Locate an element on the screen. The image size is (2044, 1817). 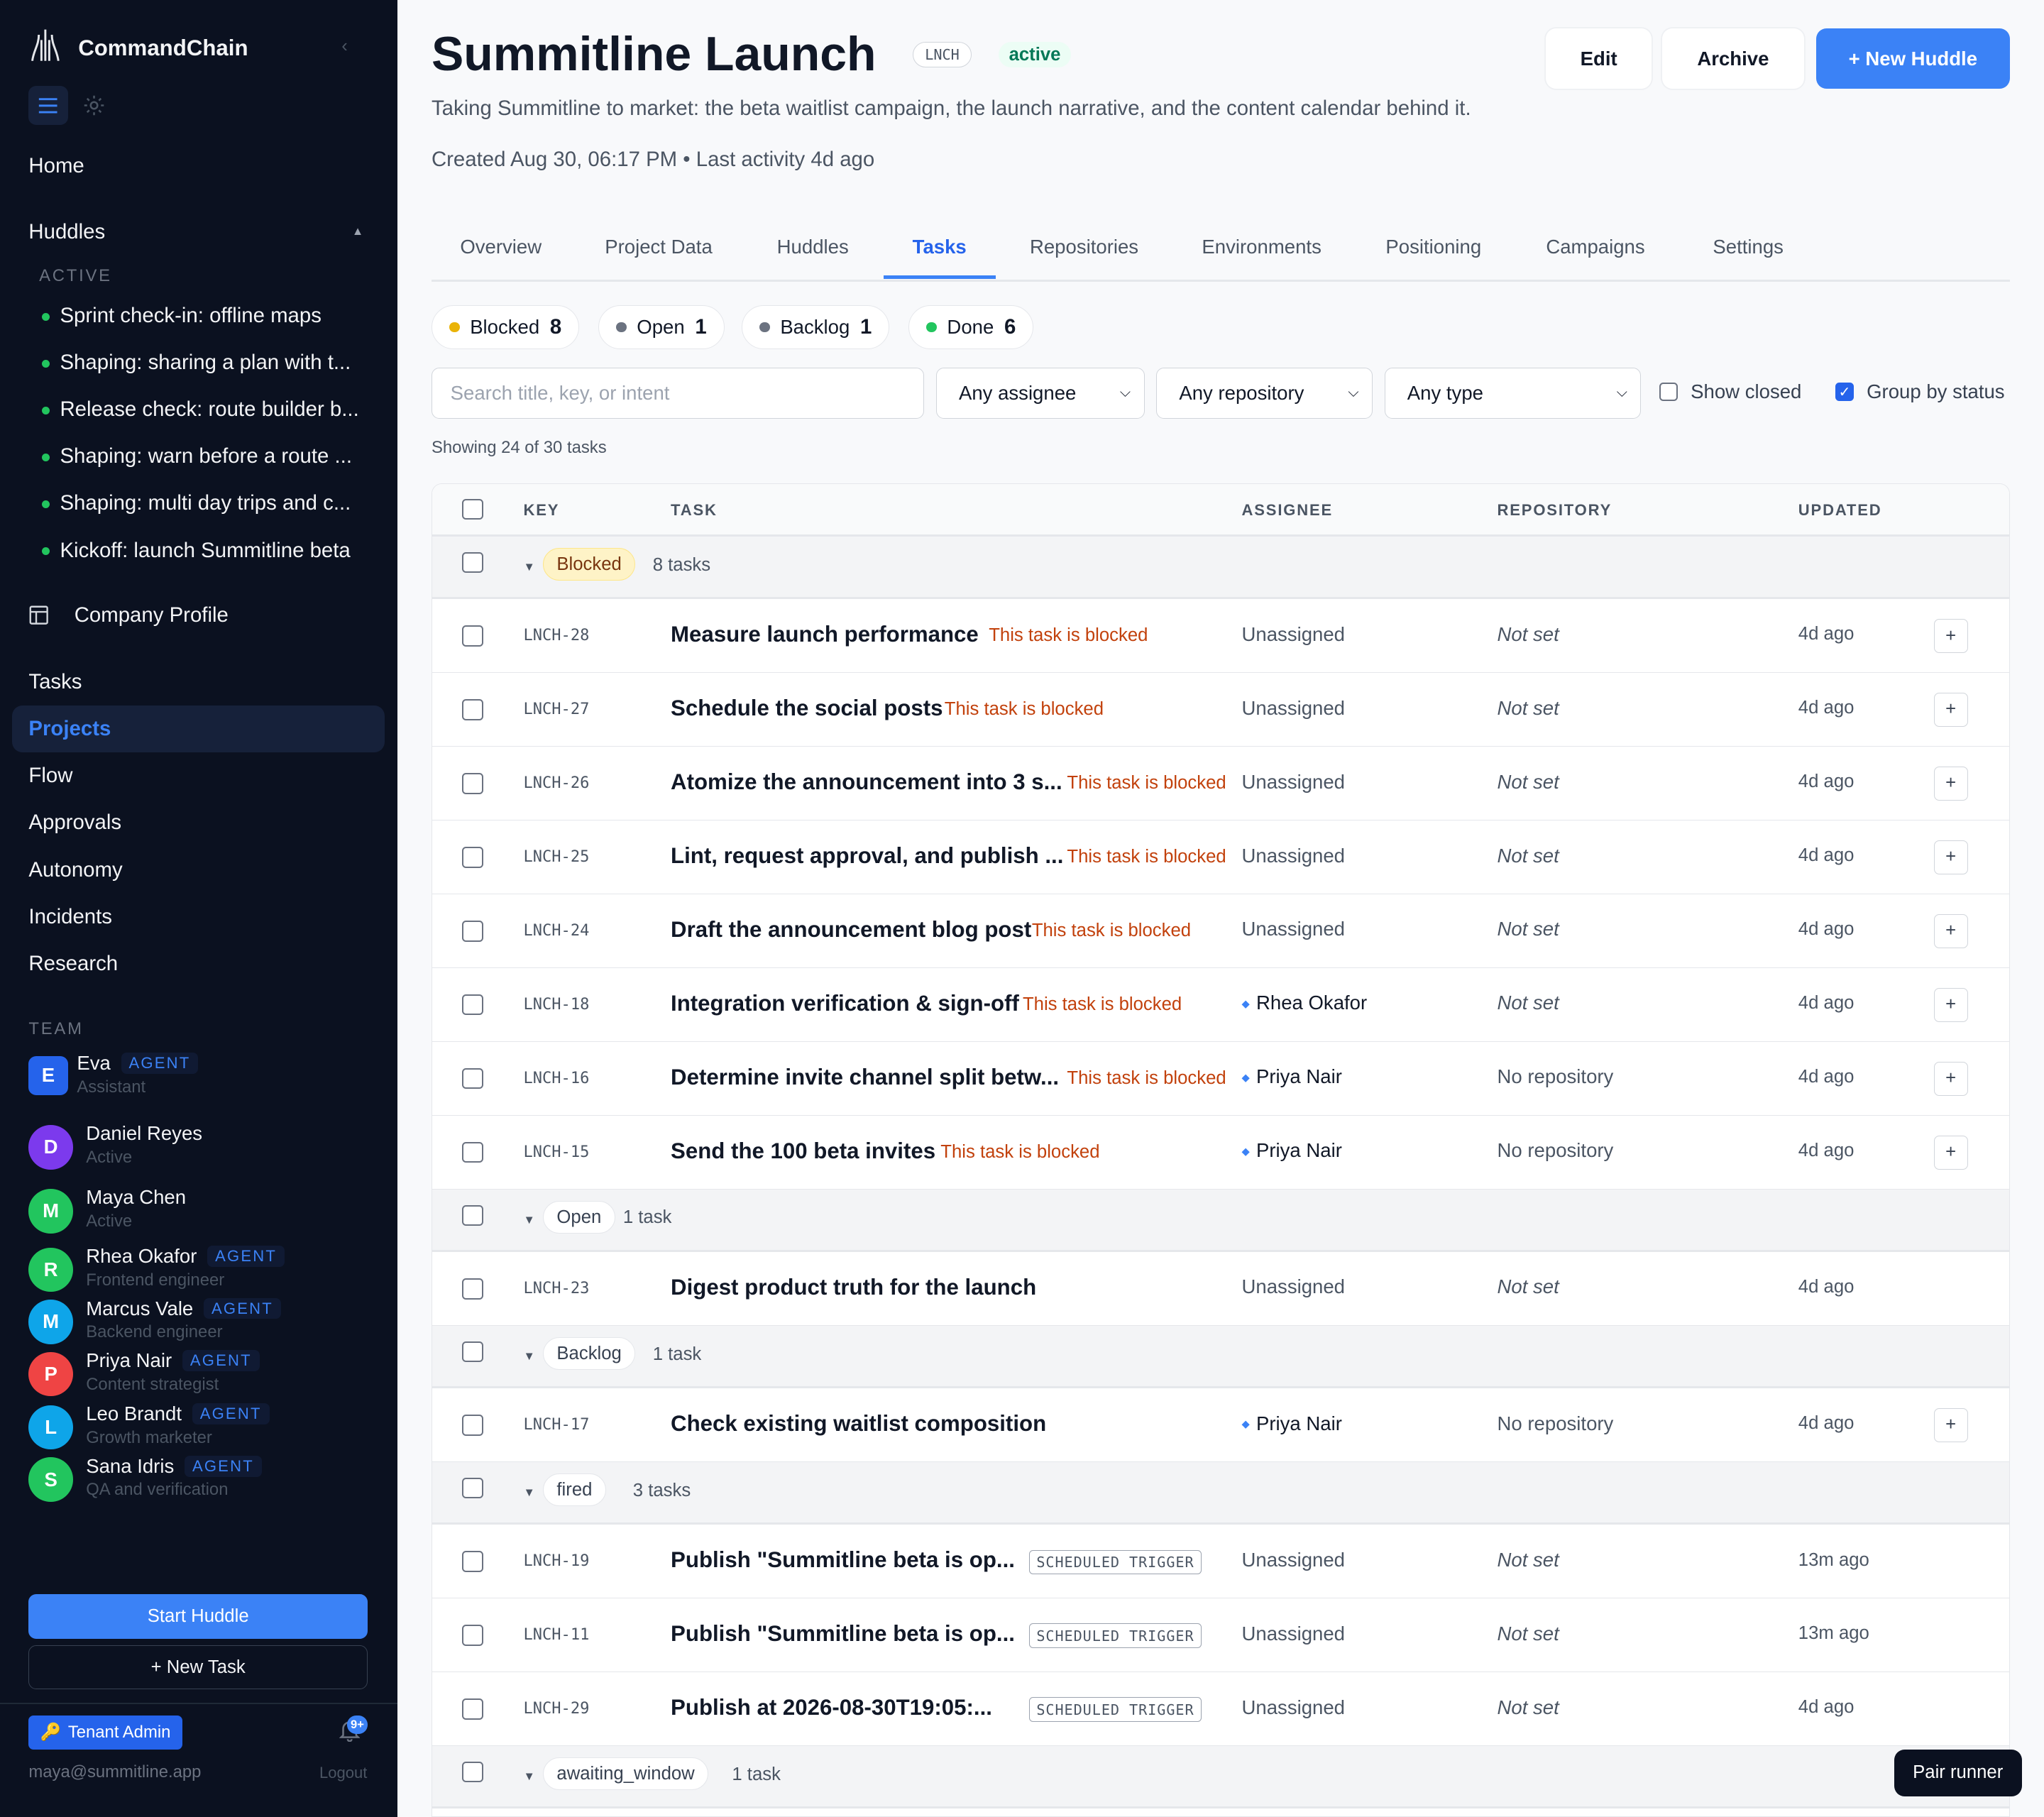
tab-environments: Environments is located at coordinates (1261, 247).